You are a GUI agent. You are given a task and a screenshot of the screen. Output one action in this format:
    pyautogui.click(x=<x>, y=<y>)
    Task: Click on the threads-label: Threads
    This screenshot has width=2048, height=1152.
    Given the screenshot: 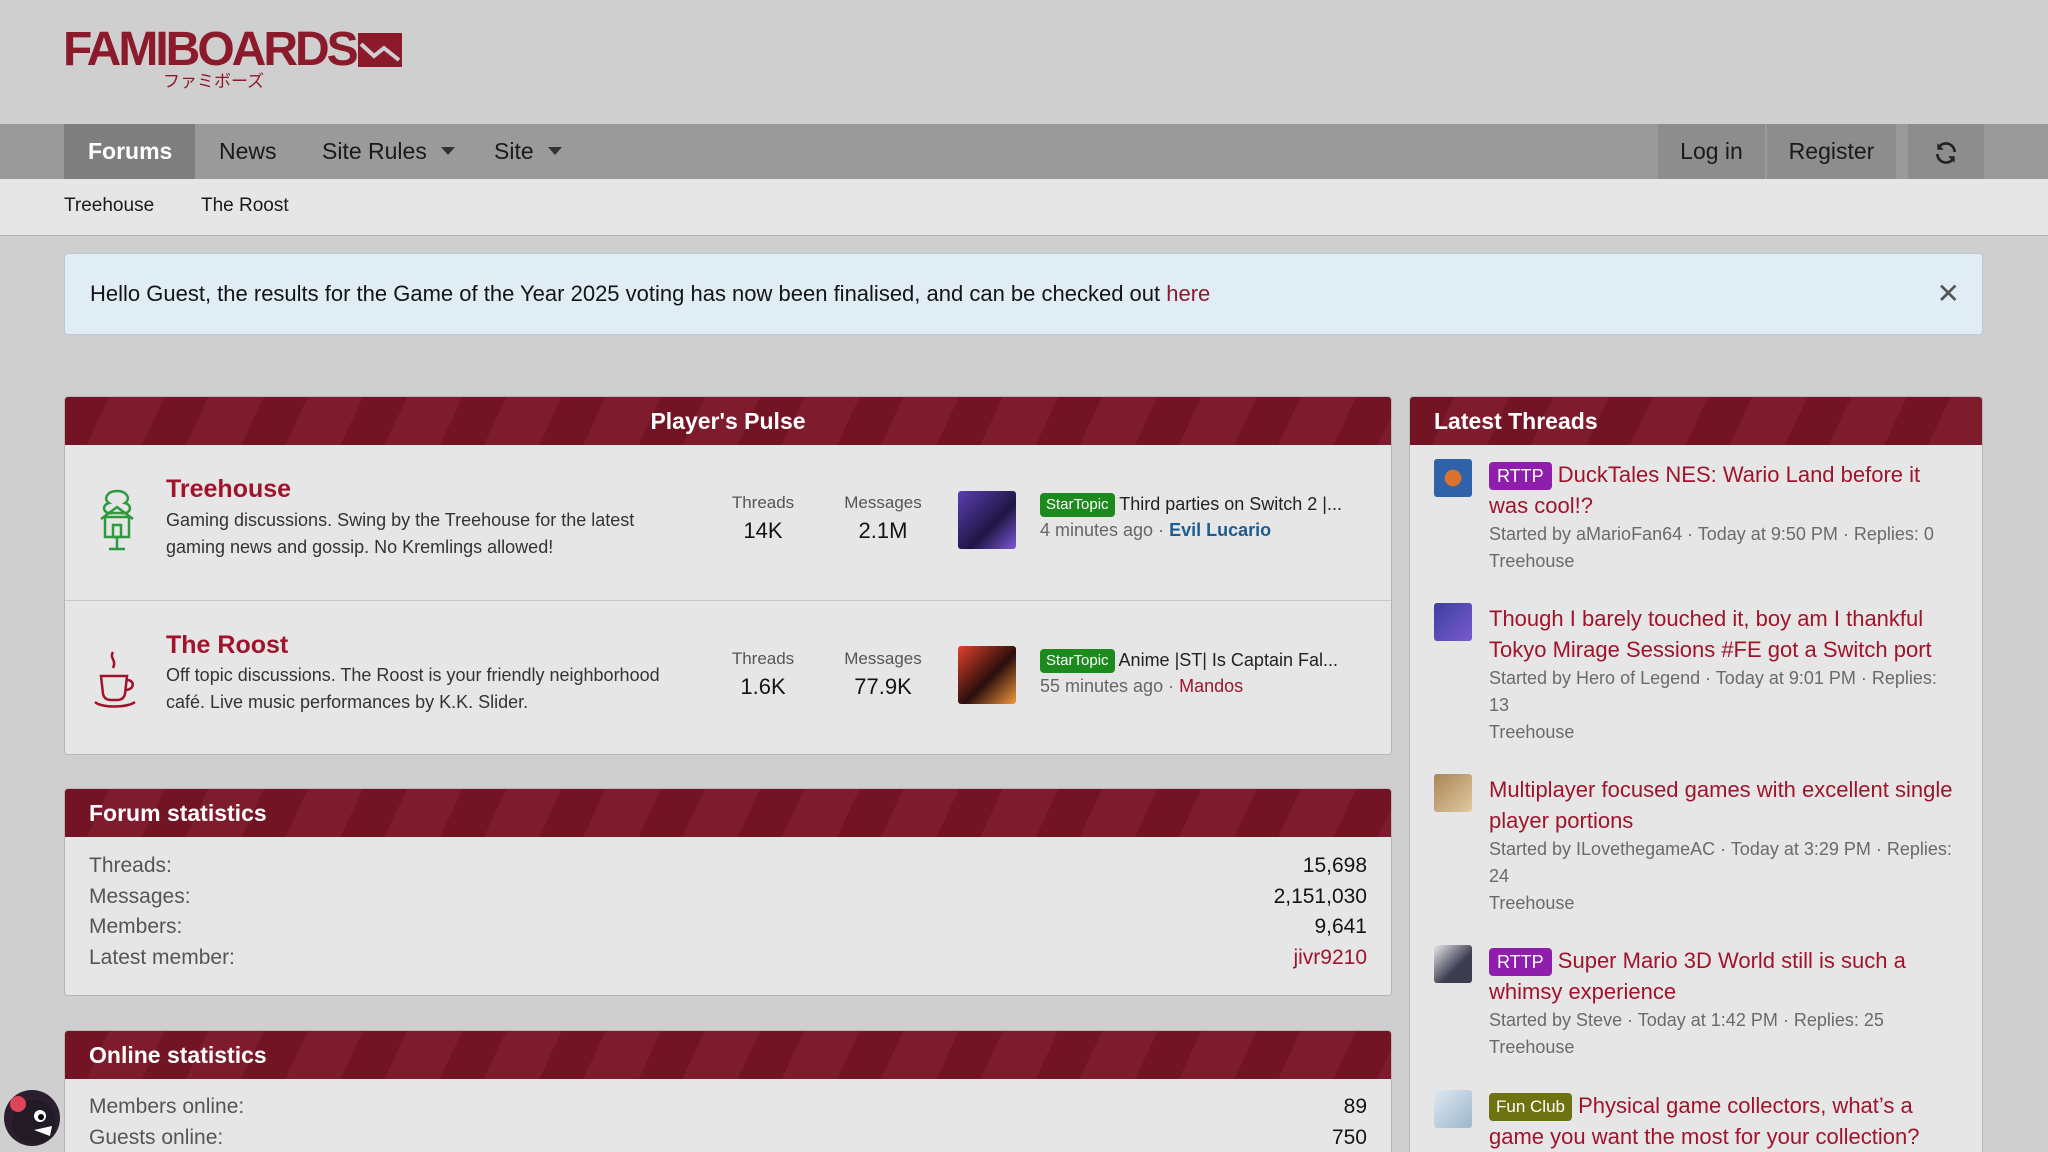 What is the action you would take?
    pyautogui.click(x=763, y=658)
    